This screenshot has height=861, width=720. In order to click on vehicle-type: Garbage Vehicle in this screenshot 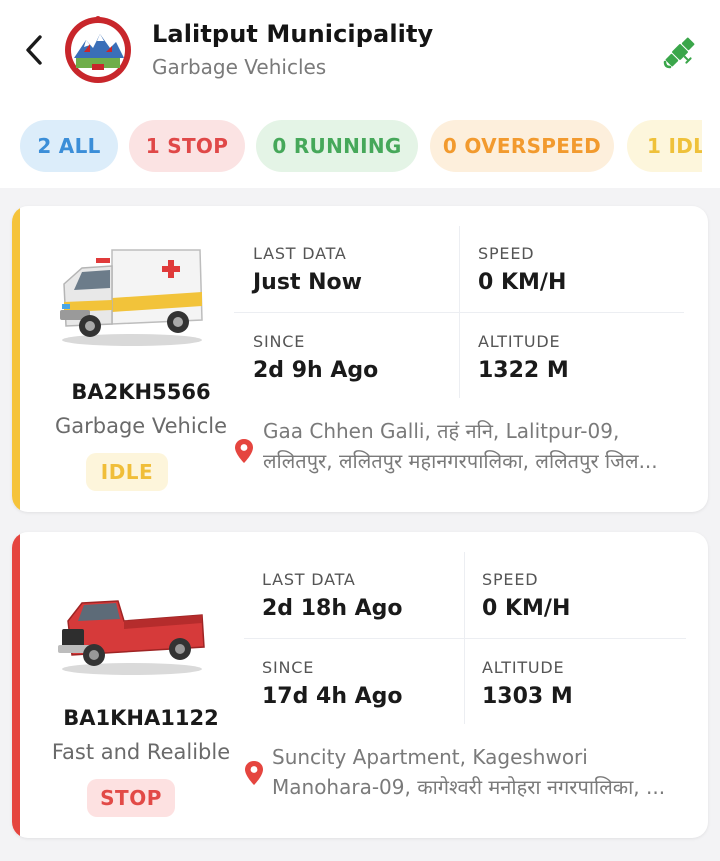, I will do `click(141, 426)`.